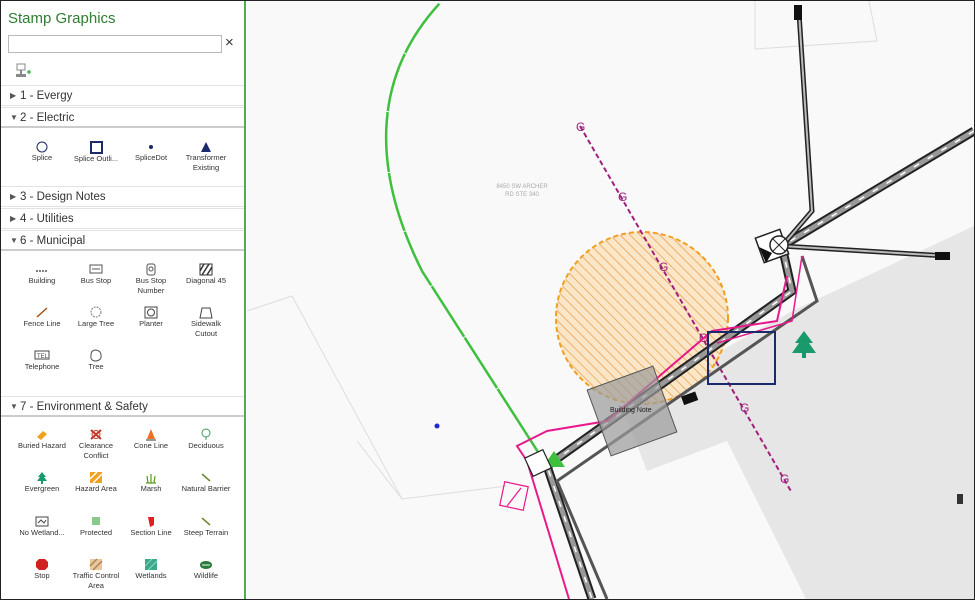  Describe the element at coordinates (151, 269) in the screenshot. I see `bus-stop-number-icon` at that location.